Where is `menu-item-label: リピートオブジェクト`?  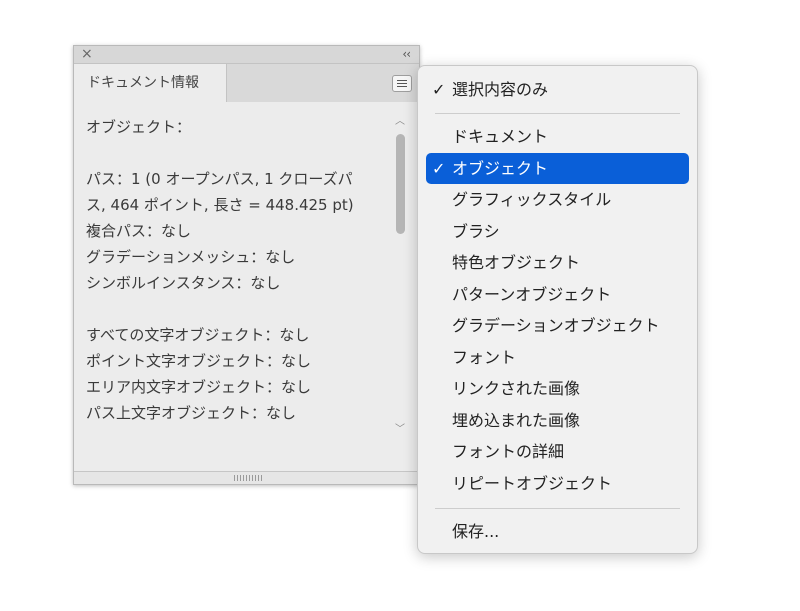 menu-item-label: リピートオブジェクト is located at coordinates (532, 483).